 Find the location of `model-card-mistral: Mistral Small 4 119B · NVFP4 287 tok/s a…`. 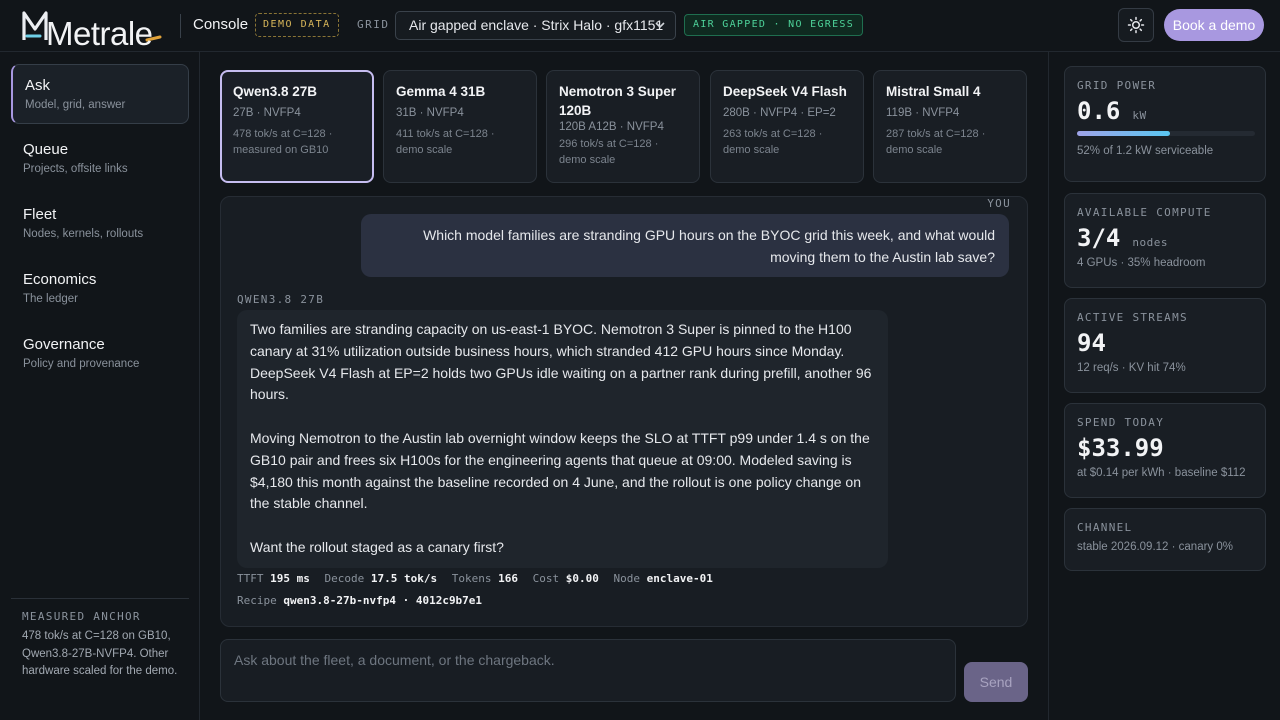

model-card-mistral: Mistral Small 4 119B · NVFP4 287 tok/s a… is located at coordinates (950, 126).